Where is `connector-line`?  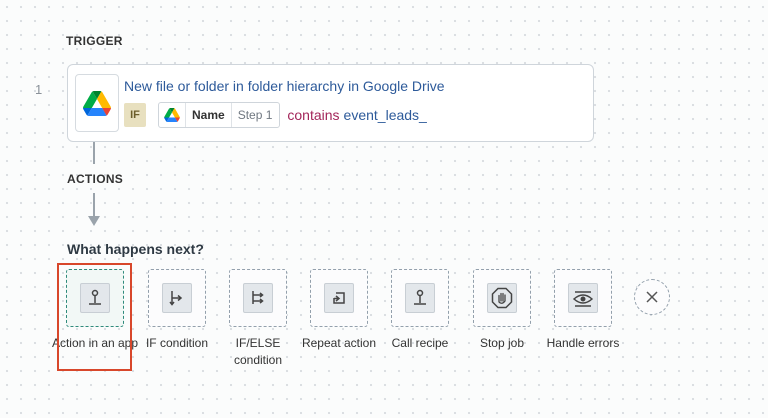
connector-line is located at coordinates (94, 153).